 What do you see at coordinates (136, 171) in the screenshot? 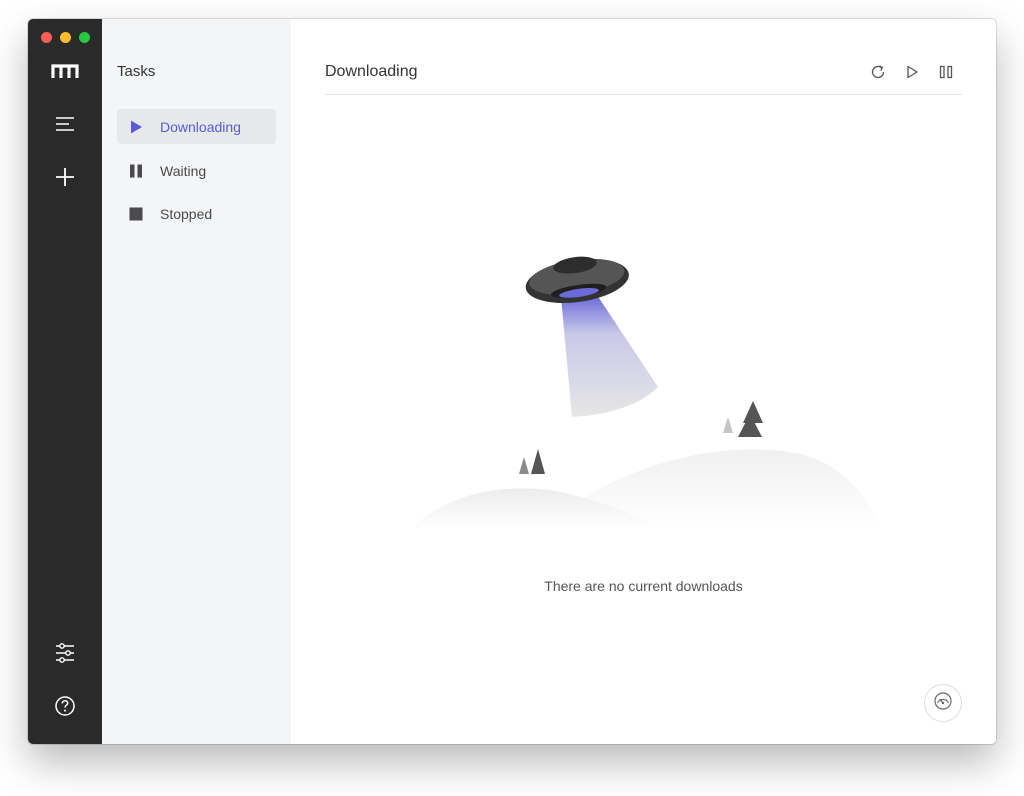
I see `pause-icon` at bounding box center [136, 171].